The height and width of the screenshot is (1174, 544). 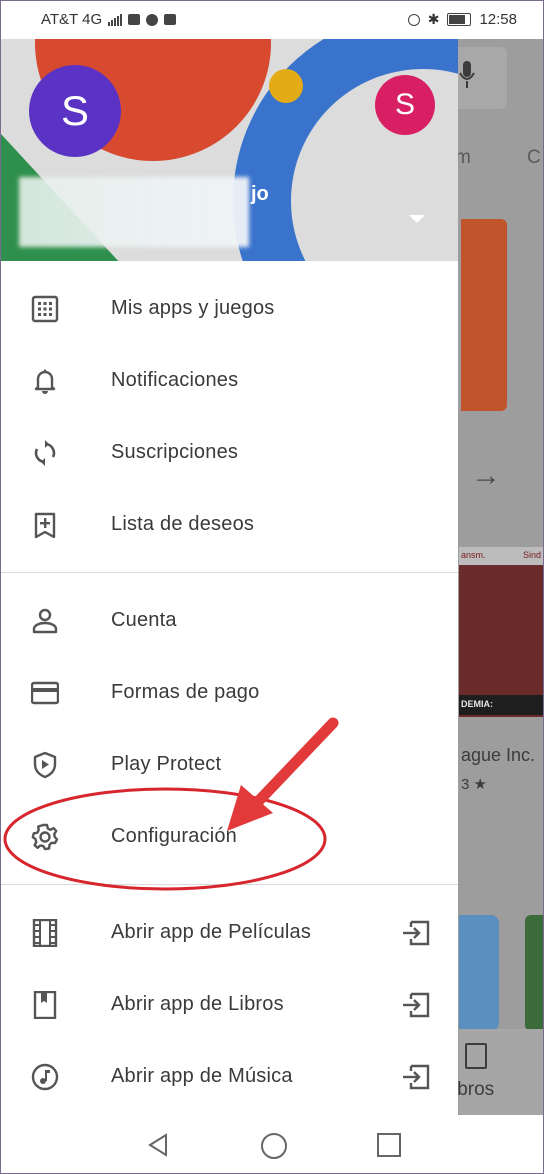 I want to click on game-caption: DEMIA:, so click(x=477, y=704).